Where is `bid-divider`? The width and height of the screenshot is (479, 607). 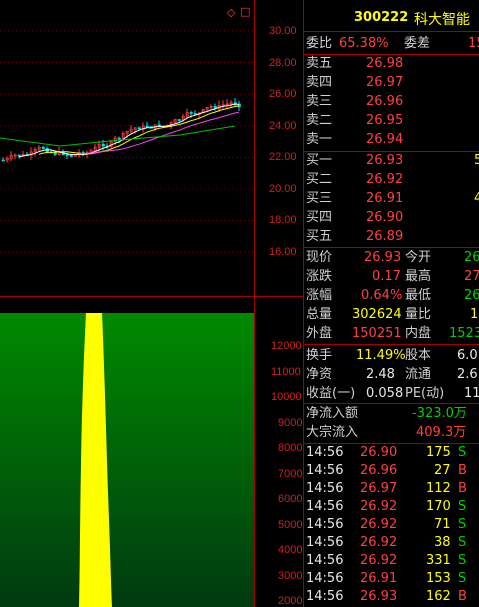
bid-divider is located at coordinates (391, 247).